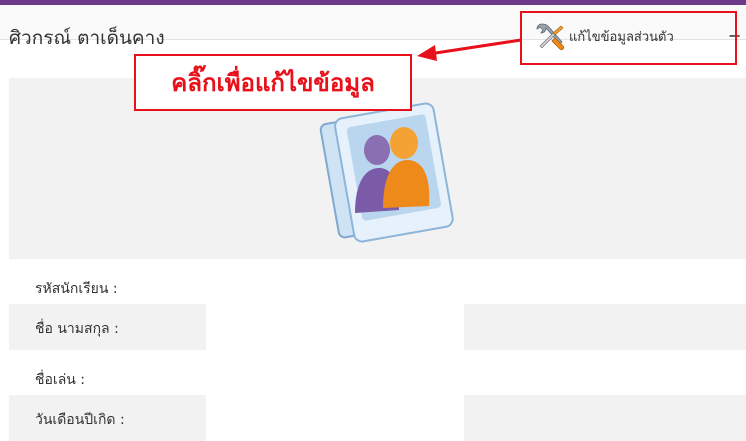 This screenshot has height=441, width=746. I want to click on field-row-birthdate: วันเดือนปีเกิด :, so click(373, 418).